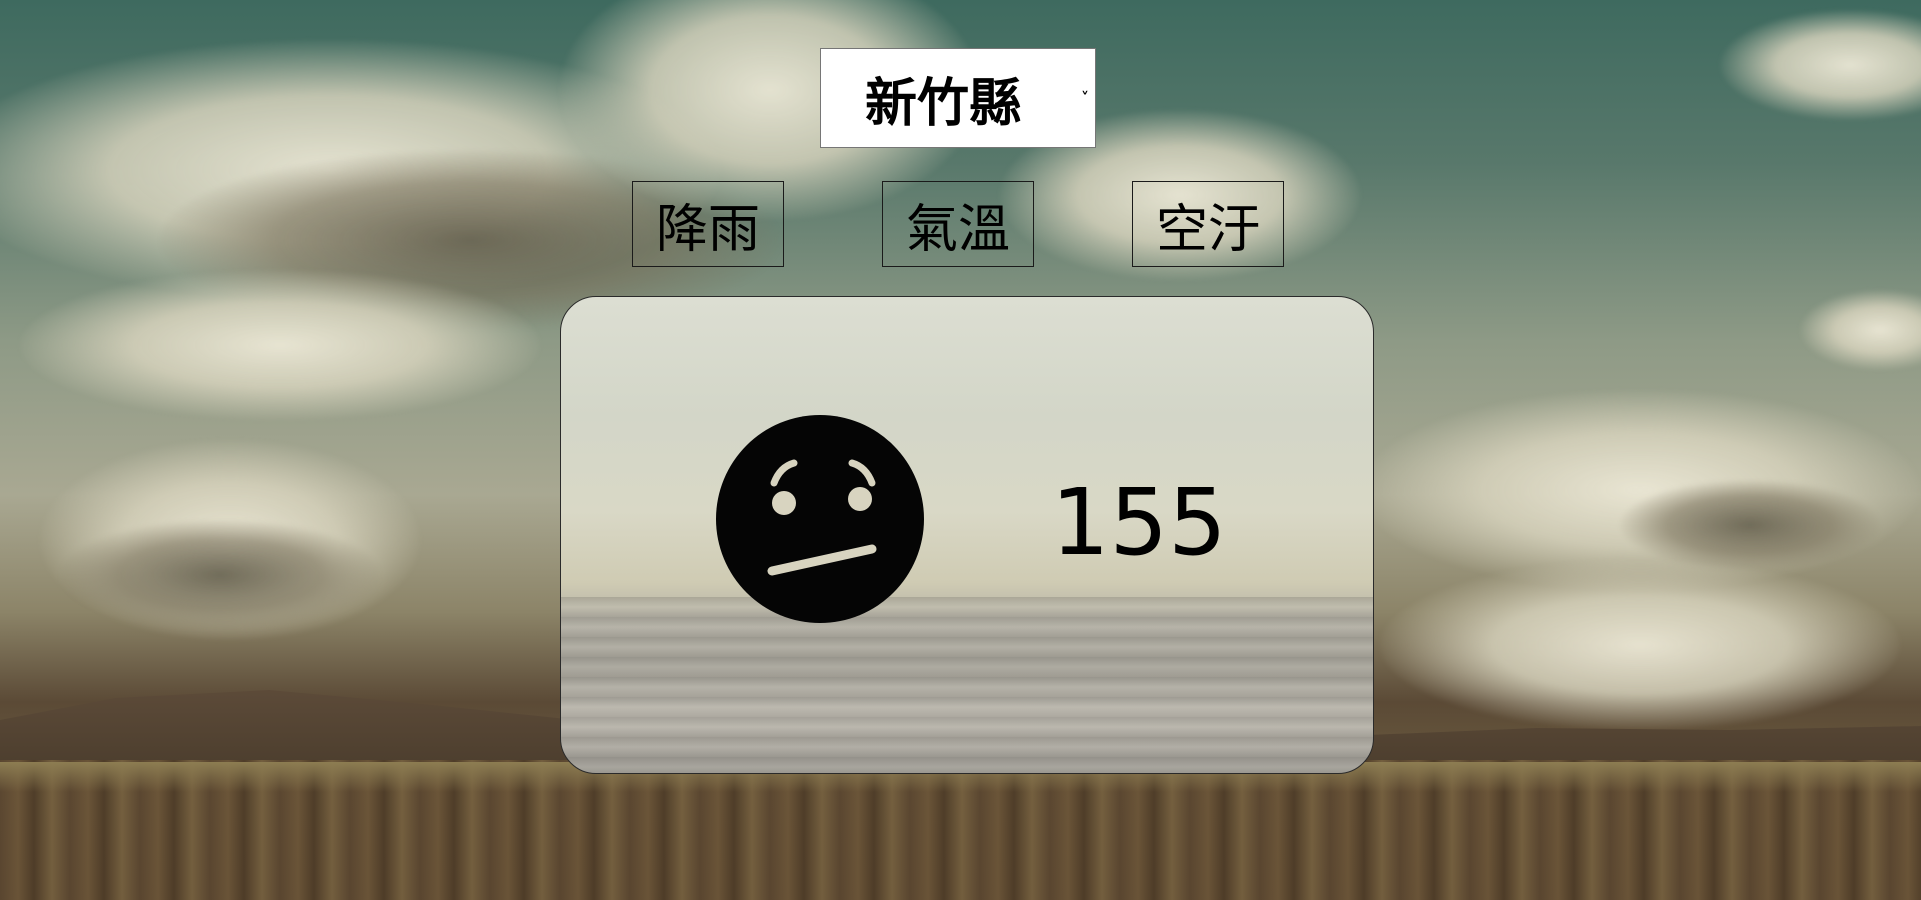 The width and height of the screenshot is (1921, 900). Describe the element at coordinates (1139, 522) in the screenshot. I see `air-quality-value: 155` at that location.